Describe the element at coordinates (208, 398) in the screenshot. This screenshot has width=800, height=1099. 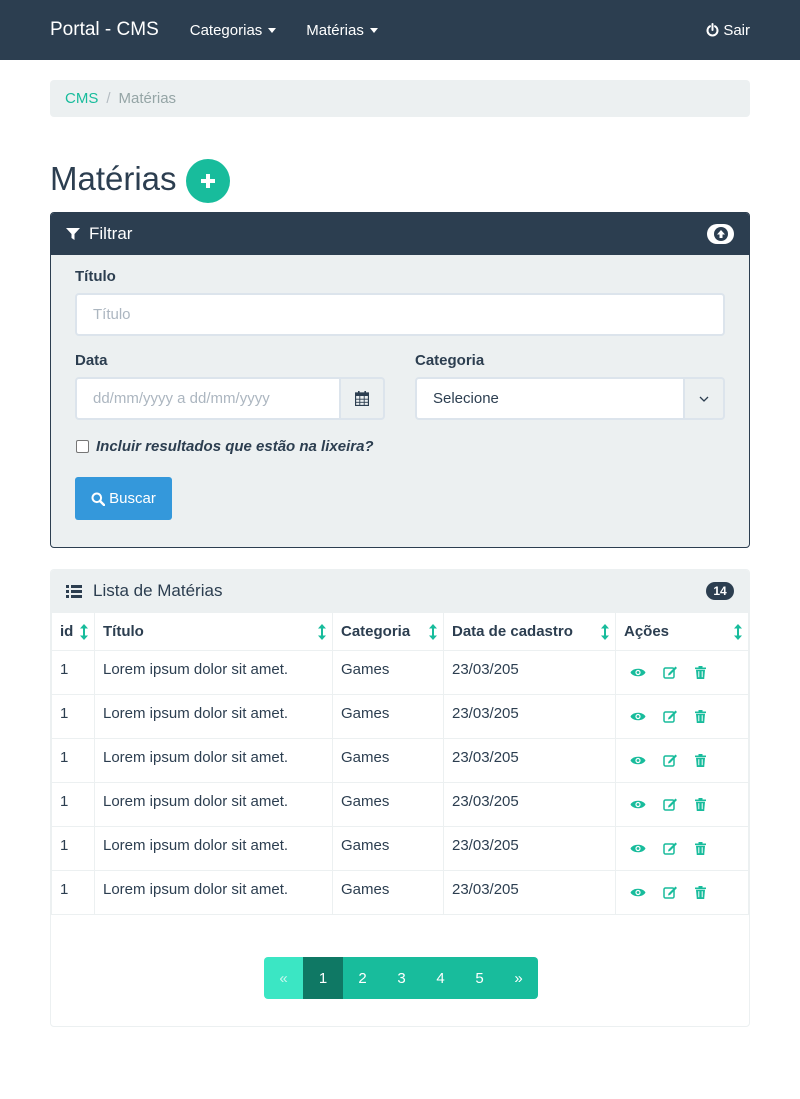
I see `date-range-input: dd/mm/yyyy a dd/mm/yyyy` at that location.